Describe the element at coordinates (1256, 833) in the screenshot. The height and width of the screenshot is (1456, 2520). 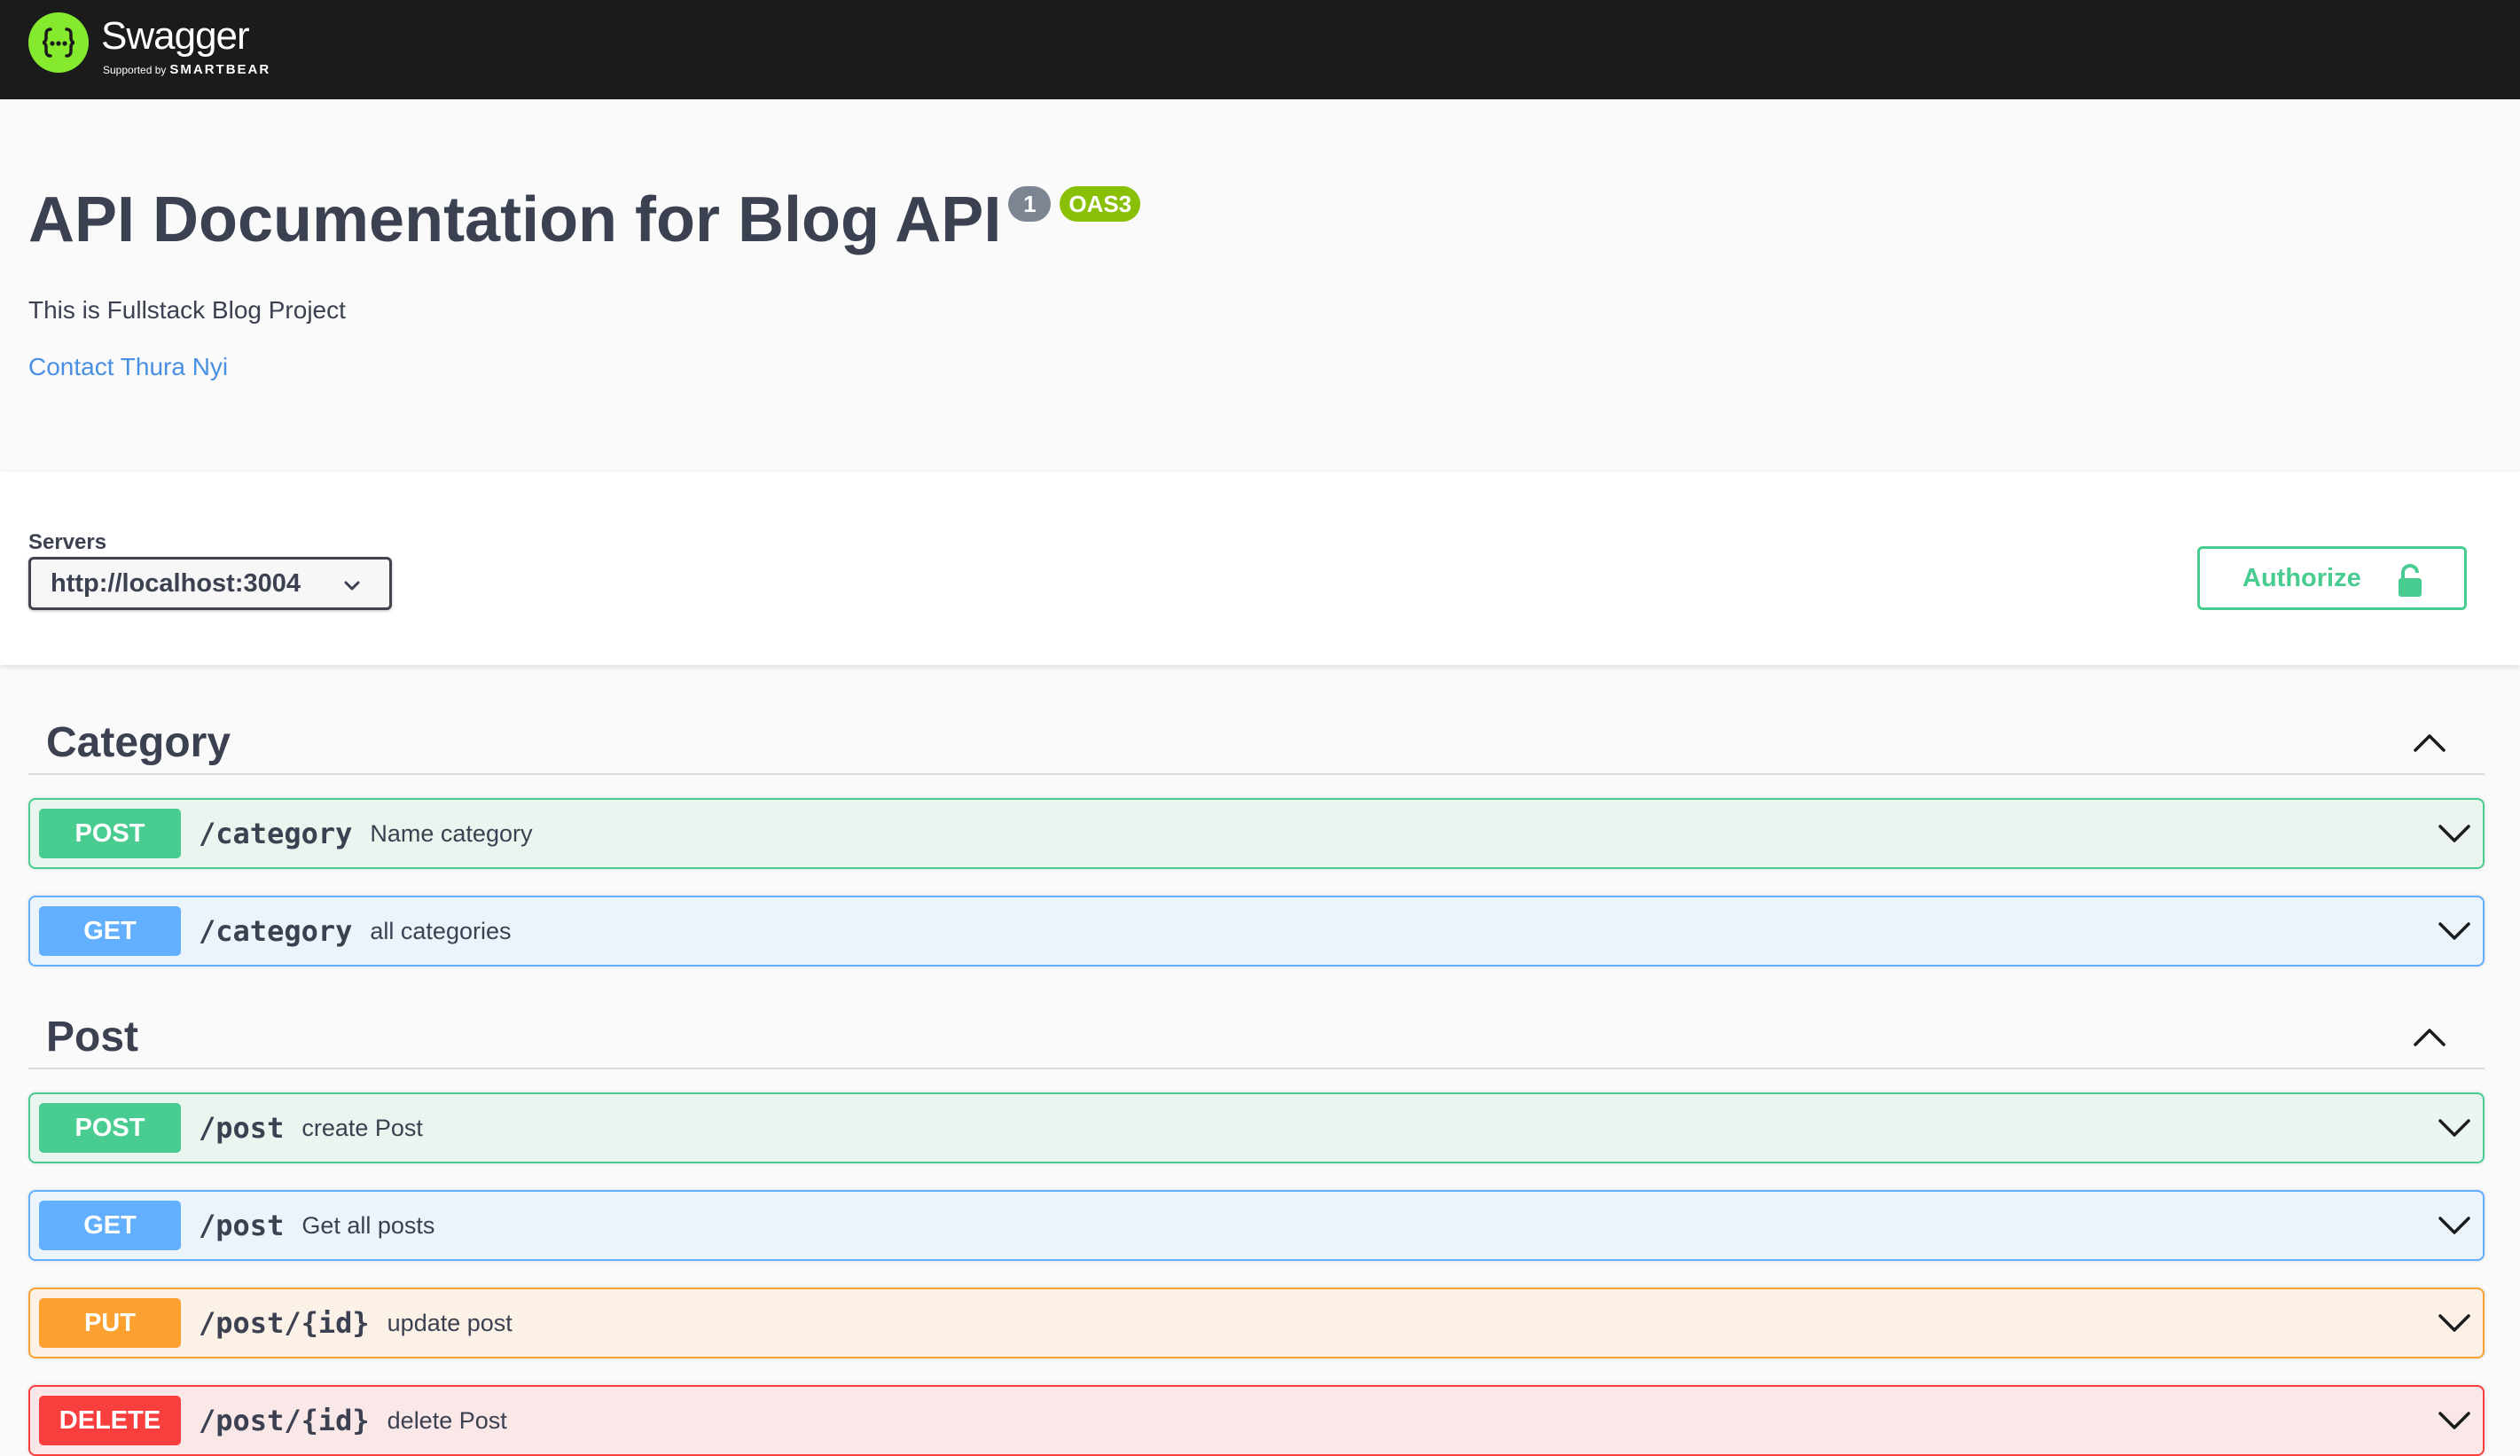
I see `operation-post-category: POST /category Name category` at that location.